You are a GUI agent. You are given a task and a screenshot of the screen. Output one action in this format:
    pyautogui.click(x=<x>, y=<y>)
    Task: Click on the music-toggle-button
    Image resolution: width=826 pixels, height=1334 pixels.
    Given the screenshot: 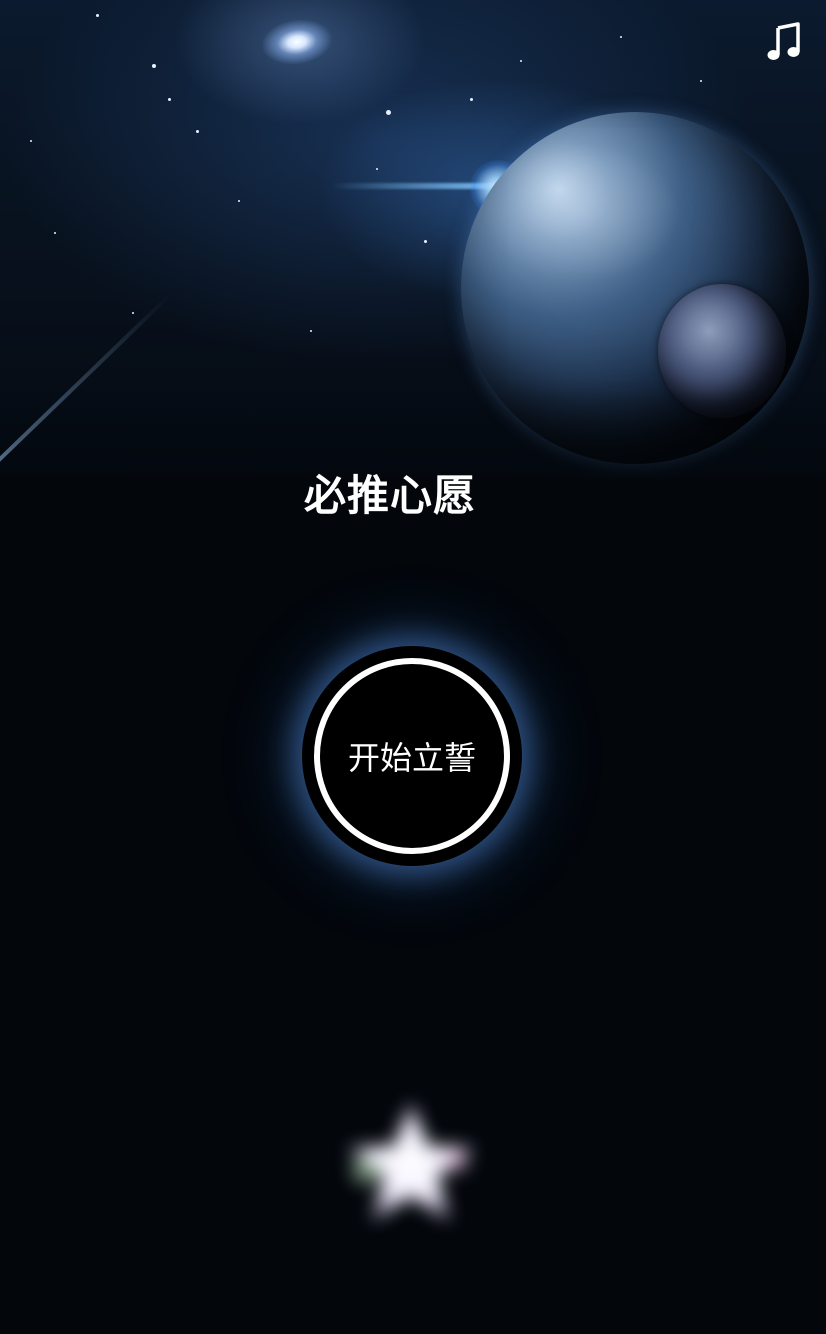 What is the action you would take?
    pyautogui.click(x=784, y=42)
    